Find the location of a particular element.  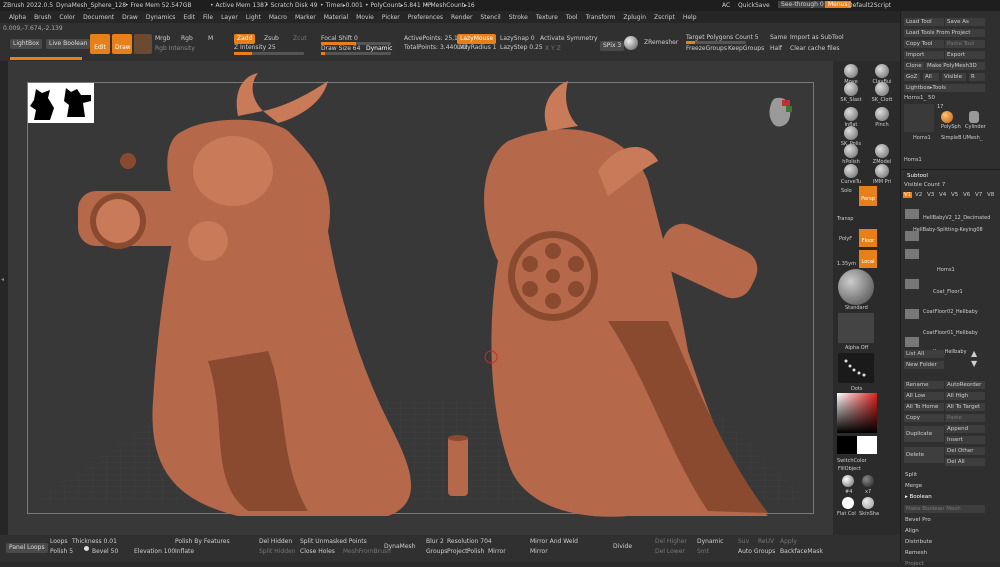

menu-item-marker: Marker is located at coordinates (305, 17).